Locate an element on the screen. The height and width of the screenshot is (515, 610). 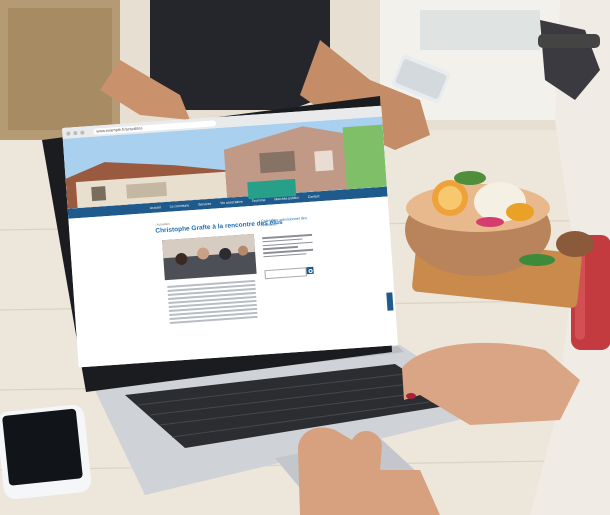
sidebar-text is located at coordinates (288, 246).